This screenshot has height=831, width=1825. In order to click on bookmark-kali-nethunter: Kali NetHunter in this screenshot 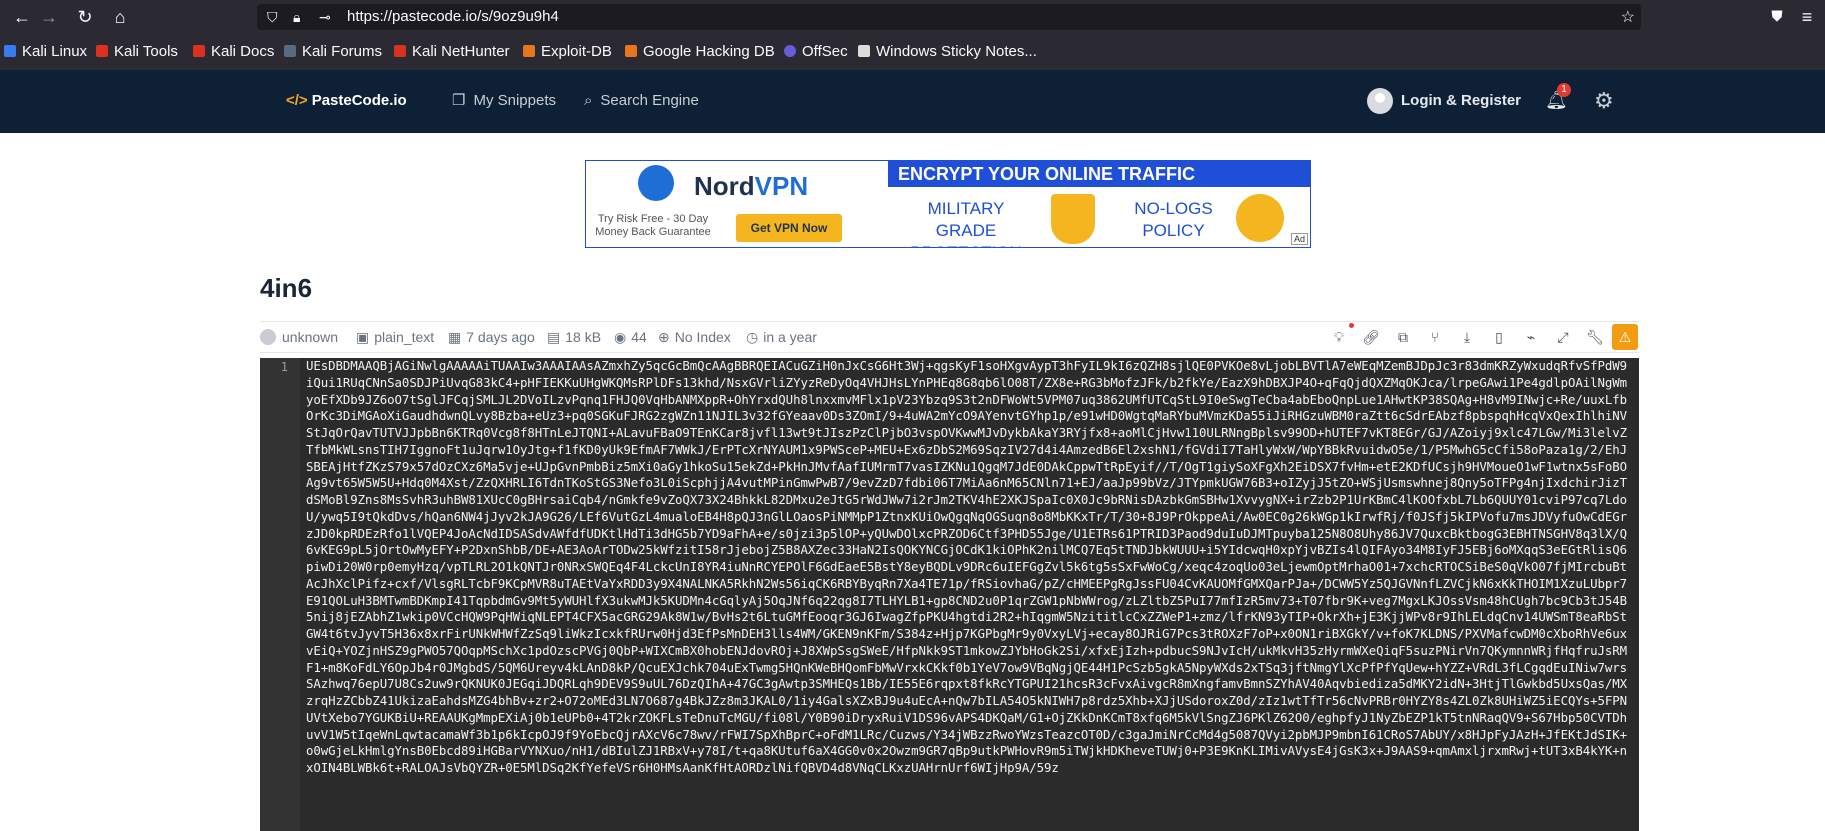, I will do `click(452, 52)`.